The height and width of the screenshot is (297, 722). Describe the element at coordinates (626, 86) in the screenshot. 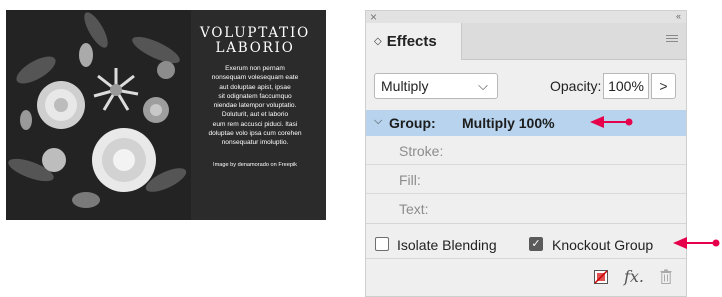

I see `opacity-input: 100%` at that location.